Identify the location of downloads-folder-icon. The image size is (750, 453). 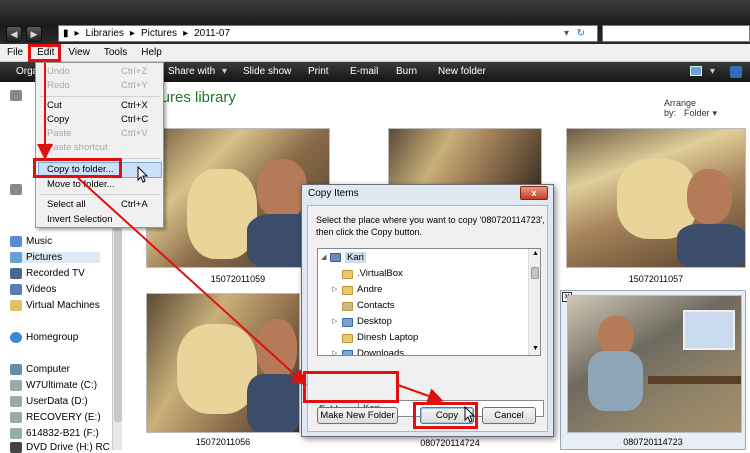
(347, 352).